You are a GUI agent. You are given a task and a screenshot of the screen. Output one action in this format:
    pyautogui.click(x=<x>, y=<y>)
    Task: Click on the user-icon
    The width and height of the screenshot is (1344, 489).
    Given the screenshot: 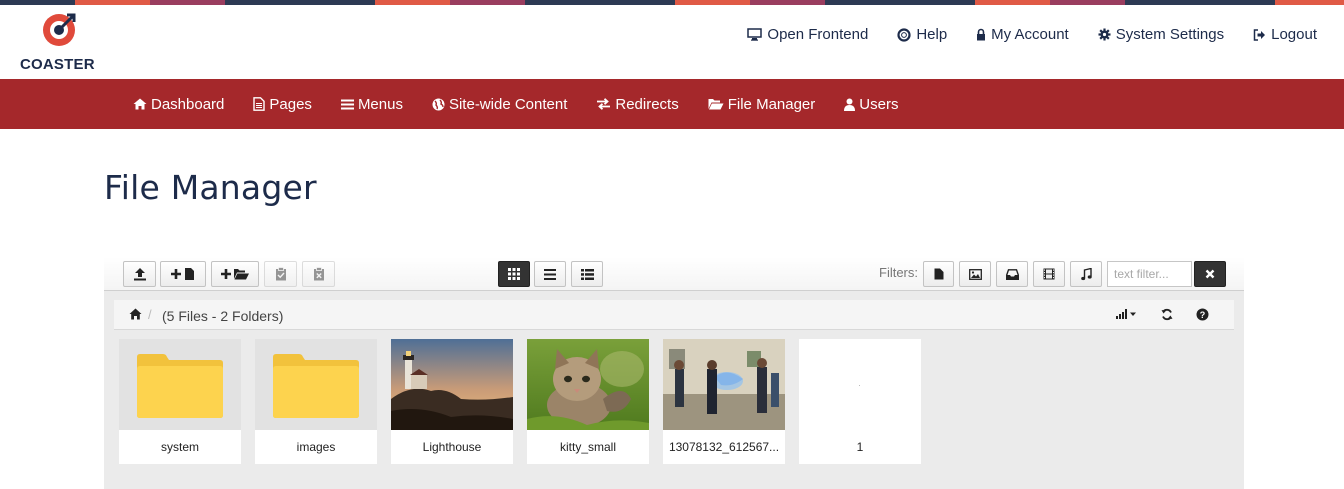 What is the action you would take?
    pyautogui.click(x=850, y=104)
    